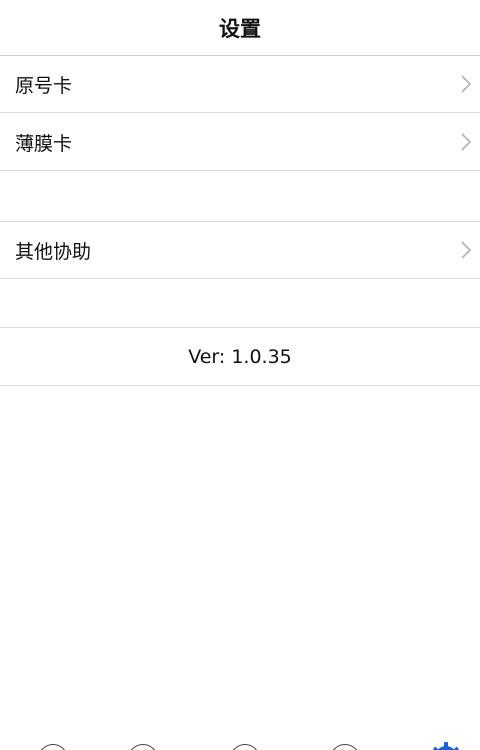 Image resolution: width=480 pixels, height=750 pixels. What do you see at coordinates (240, 84) in the screenshot?
I see `row-original-card: 原号卡` at bounding box center [240, 84].